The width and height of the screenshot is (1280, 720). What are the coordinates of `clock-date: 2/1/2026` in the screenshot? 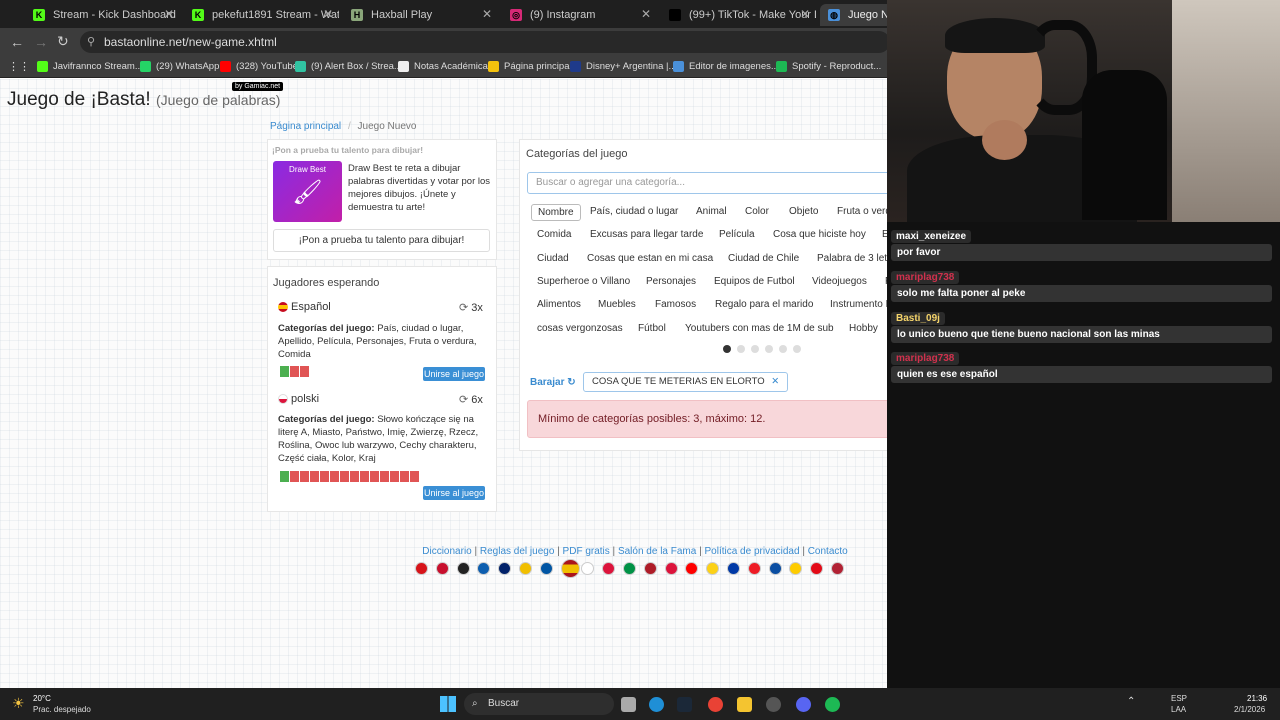 It's located at (1249, 709).